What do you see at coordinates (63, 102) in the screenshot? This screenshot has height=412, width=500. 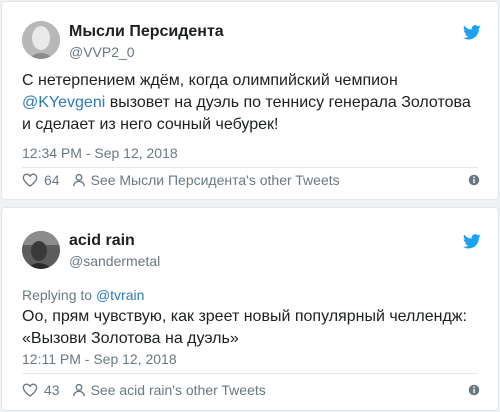 I see `mention-link: @KYevgeni` at bounding box center [63, 102].